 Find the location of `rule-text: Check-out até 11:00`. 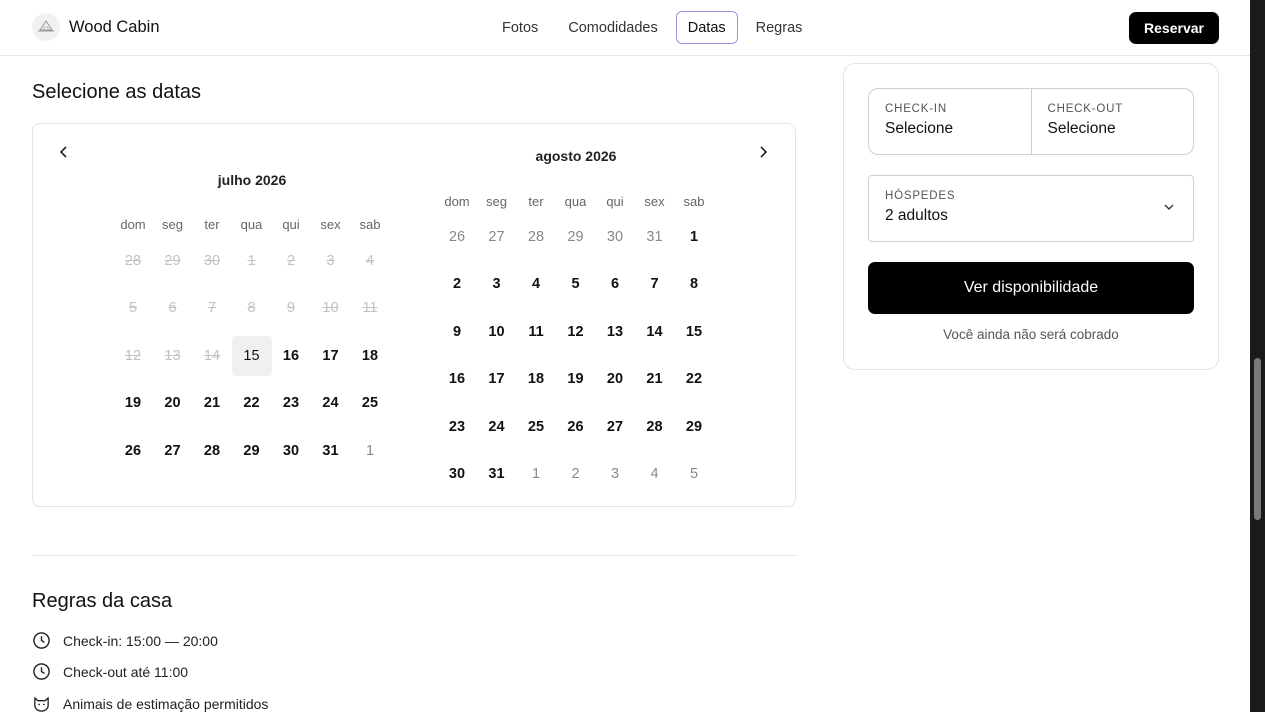

rule-text: Check-out até 11:00 is located at coordinates (126, 671).